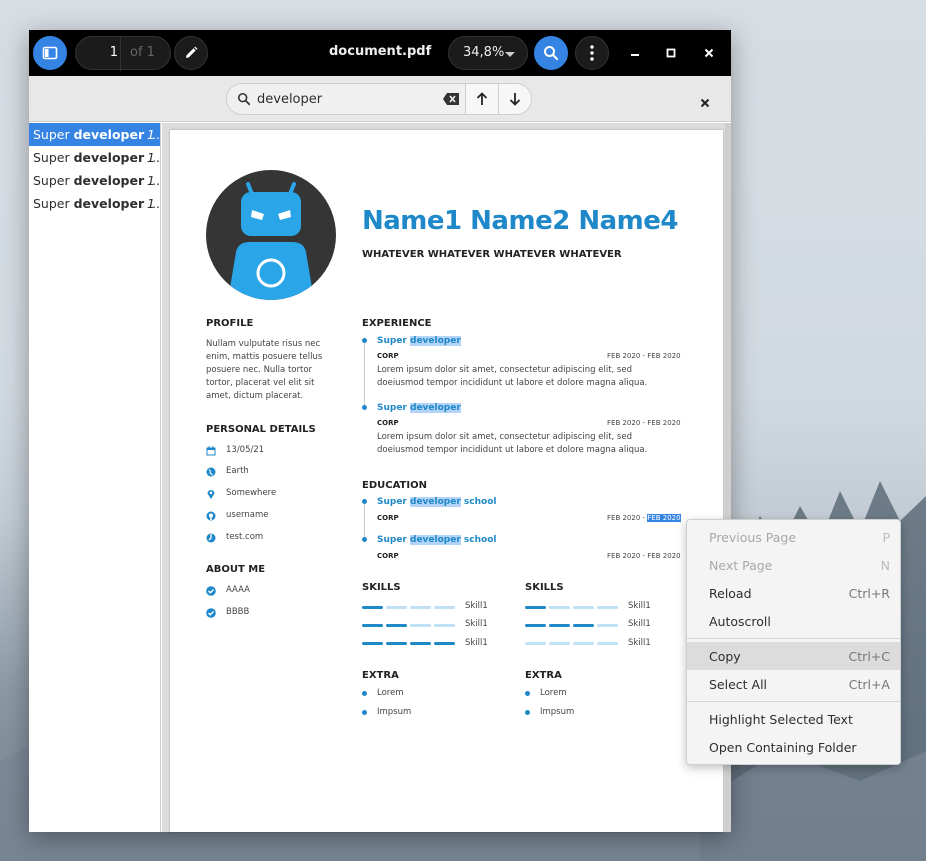  What do you see at coordinates (346, 99) in the screenshot?
I see `search-input: developer` at bounding box center [346, 99].